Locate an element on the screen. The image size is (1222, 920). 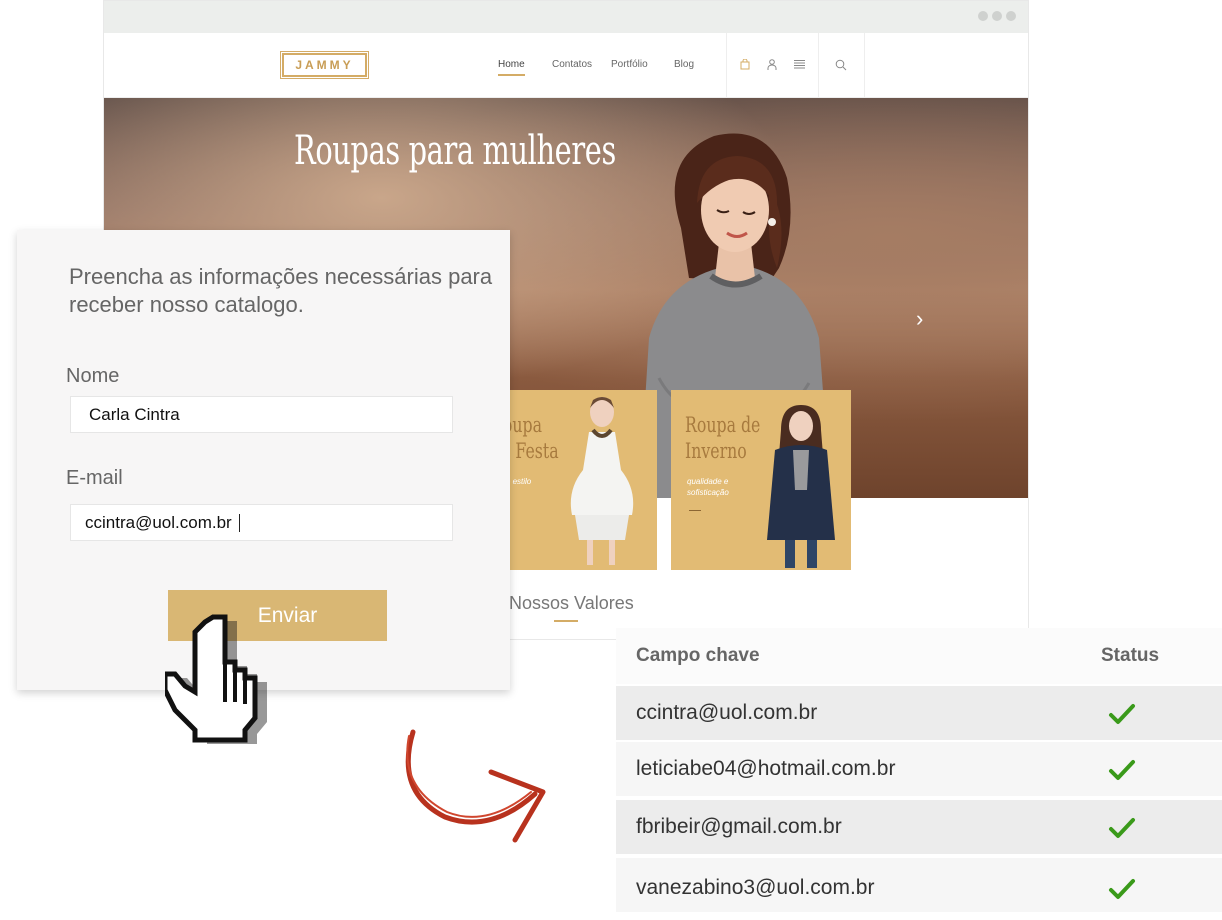
table-row: leticiabe04@hotmail.com.br is located at coordinates (919, 768).